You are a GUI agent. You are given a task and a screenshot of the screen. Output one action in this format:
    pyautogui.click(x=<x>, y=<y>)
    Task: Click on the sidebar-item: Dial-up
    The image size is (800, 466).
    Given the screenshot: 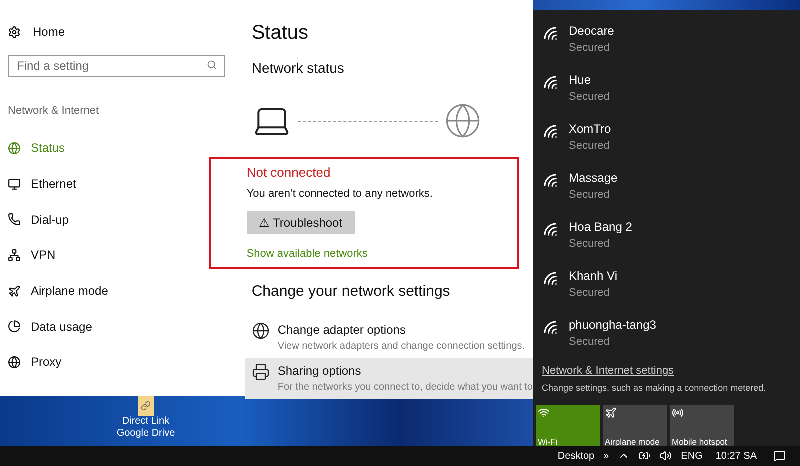 What is the action you would take?
    pyautogui.click(x=116, y=220)
    